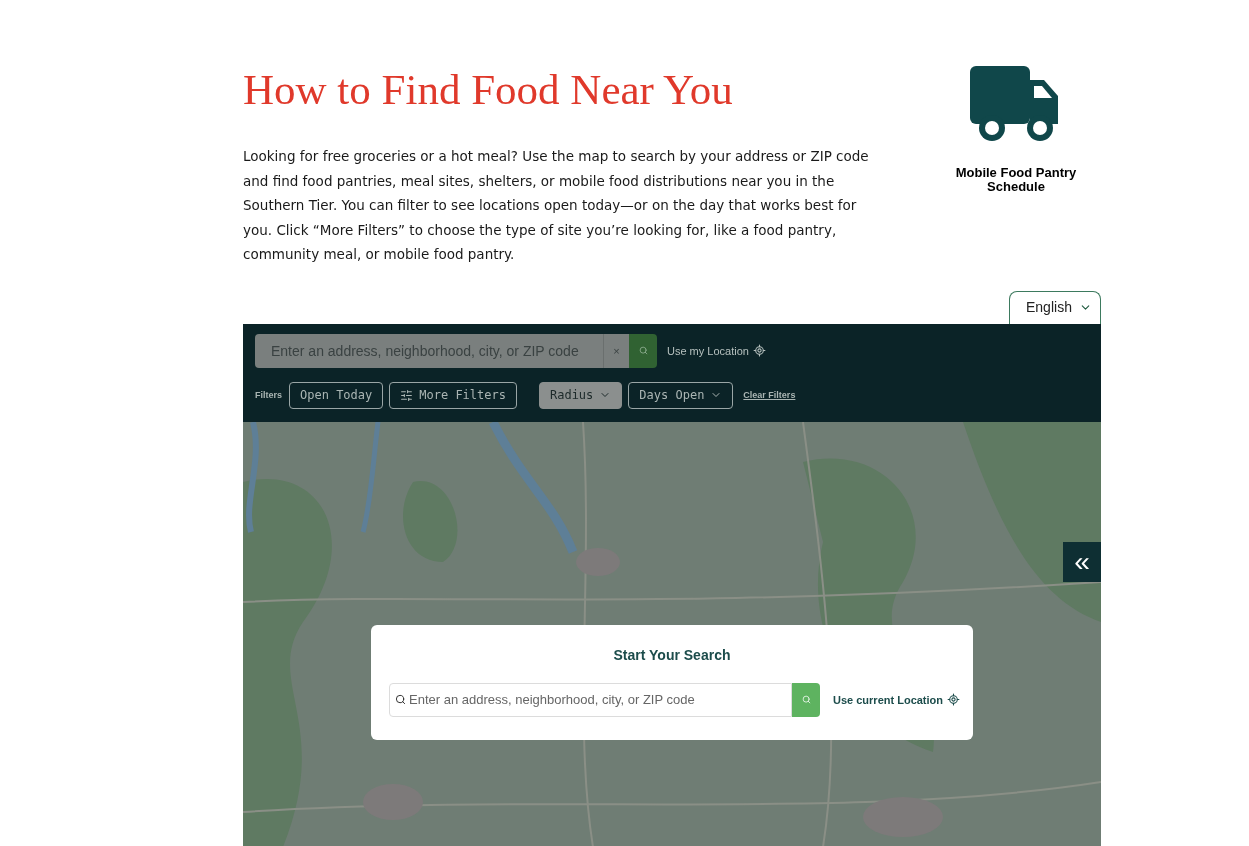  I want to click on clear-filters-link: Clear Filters, so click(769, 395).